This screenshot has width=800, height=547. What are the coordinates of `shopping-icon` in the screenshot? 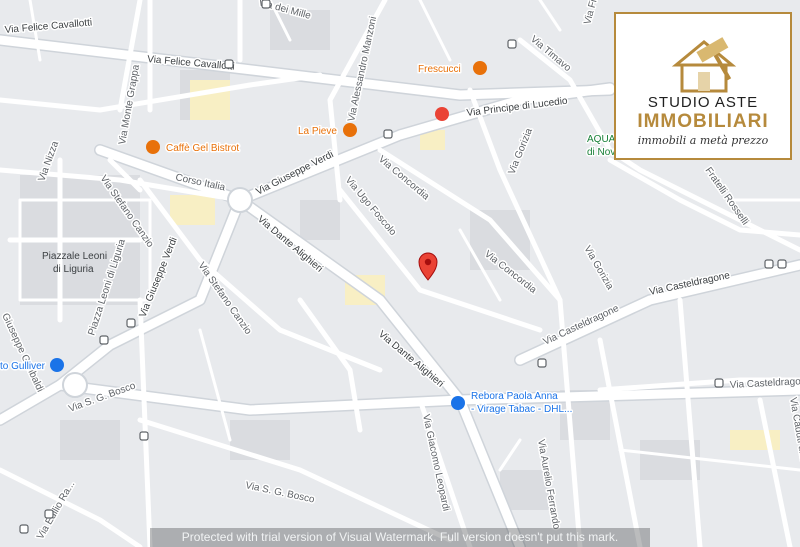 It's located at (57, 365).